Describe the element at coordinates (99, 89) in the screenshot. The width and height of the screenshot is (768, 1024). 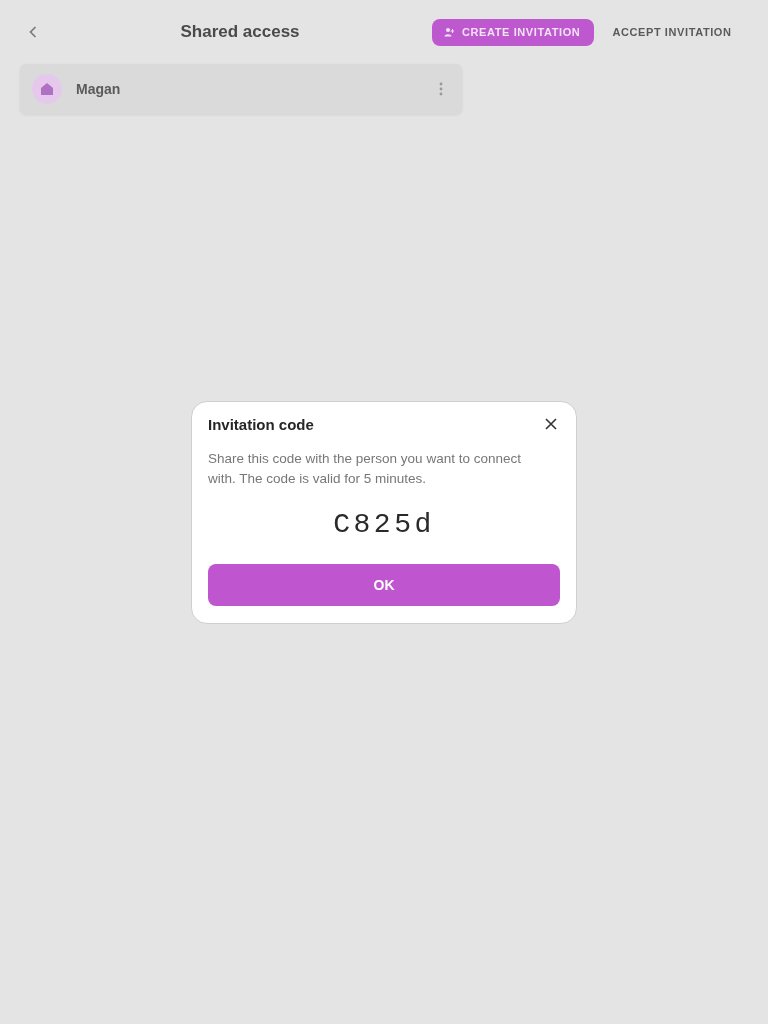
I see `member-name: Magan` at that location.